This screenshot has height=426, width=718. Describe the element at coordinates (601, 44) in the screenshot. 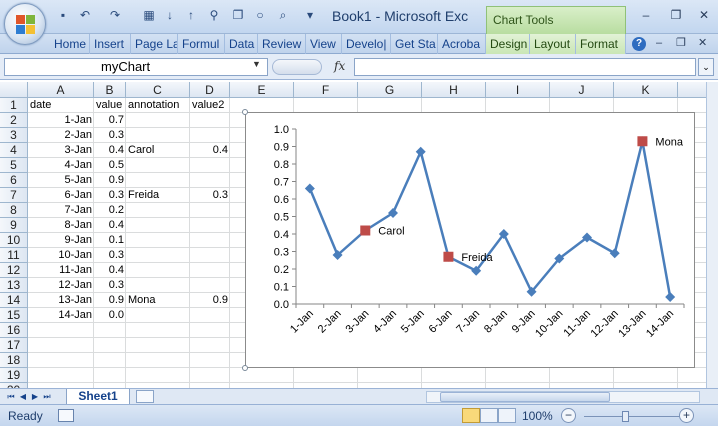

I see `tab-format: Format` at that location.